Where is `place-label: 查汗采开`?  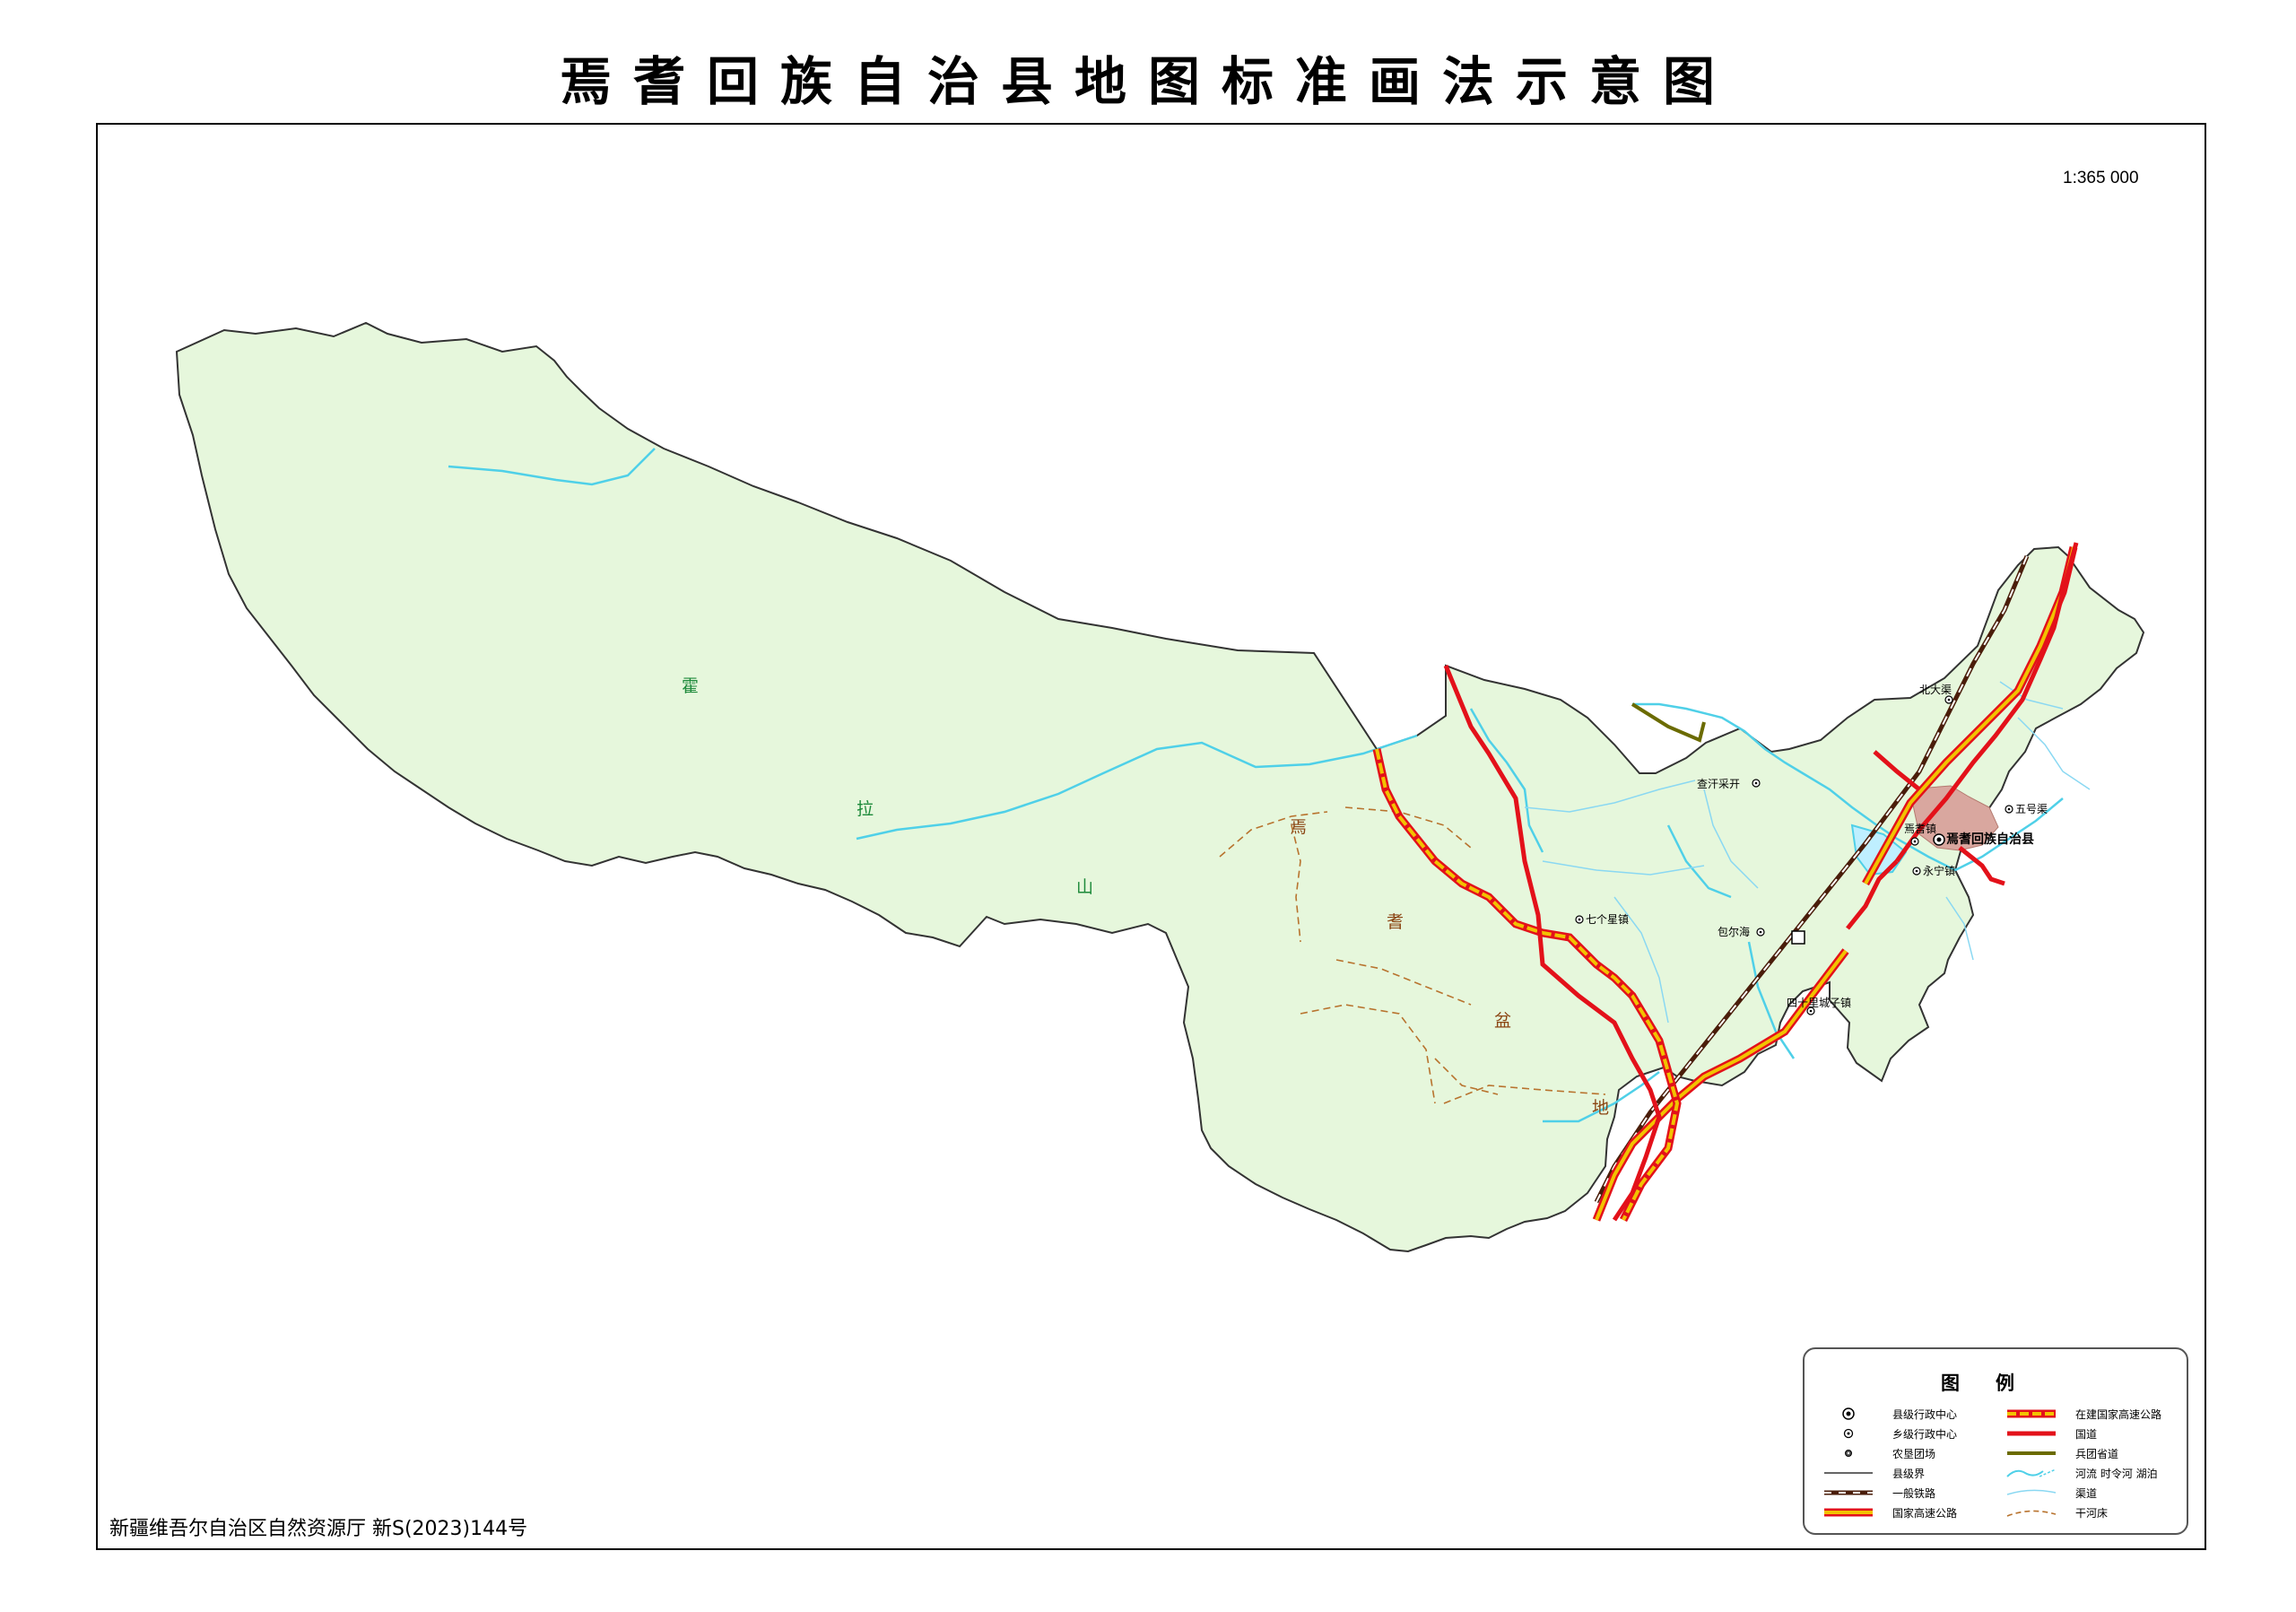
place-label: 查汗采开 is located at coordinates (1719, 784).